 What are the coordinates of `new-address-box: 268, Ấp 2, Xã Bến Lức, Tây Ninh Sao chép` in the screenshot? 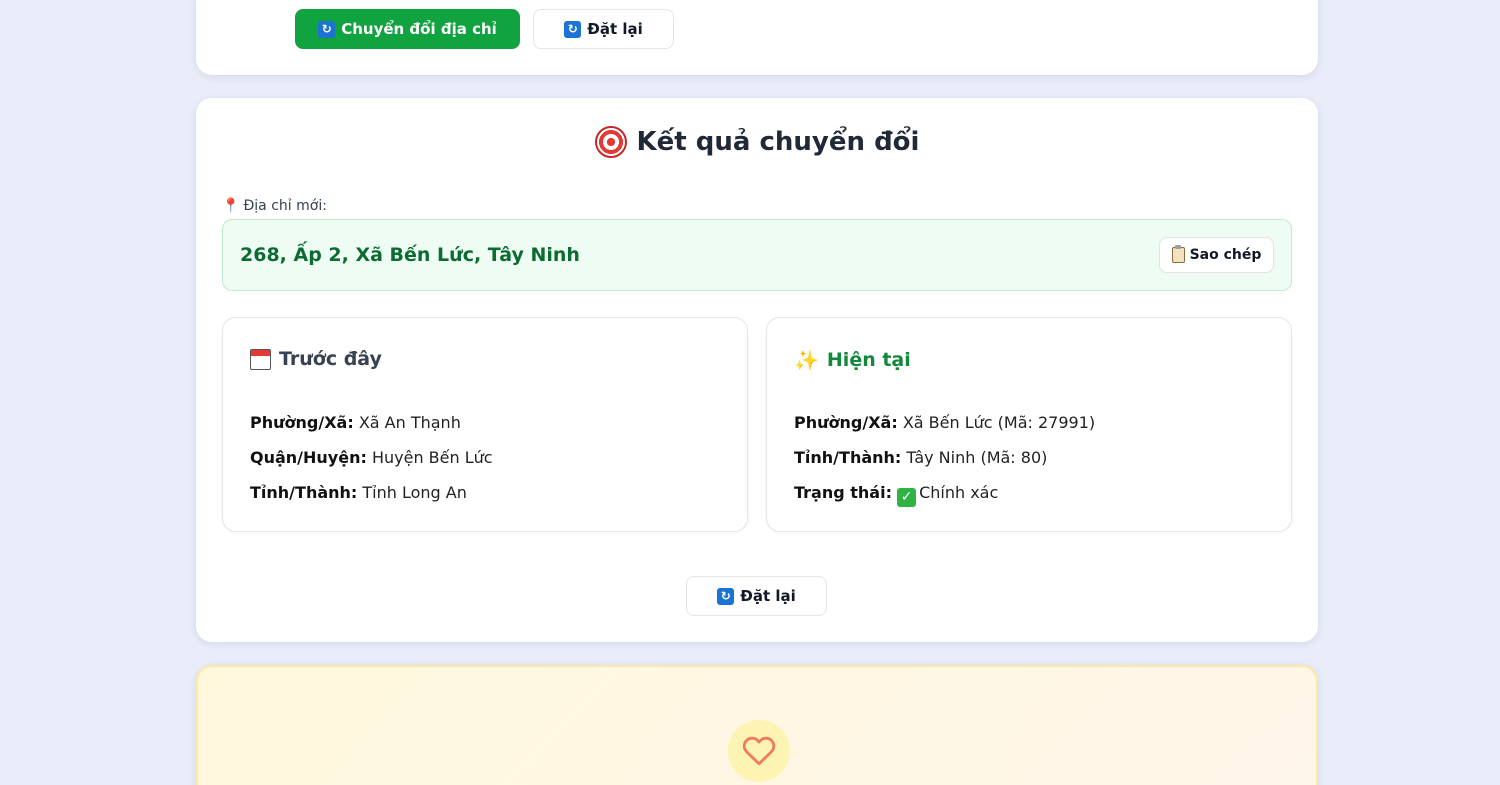 It's located at (757, 255).